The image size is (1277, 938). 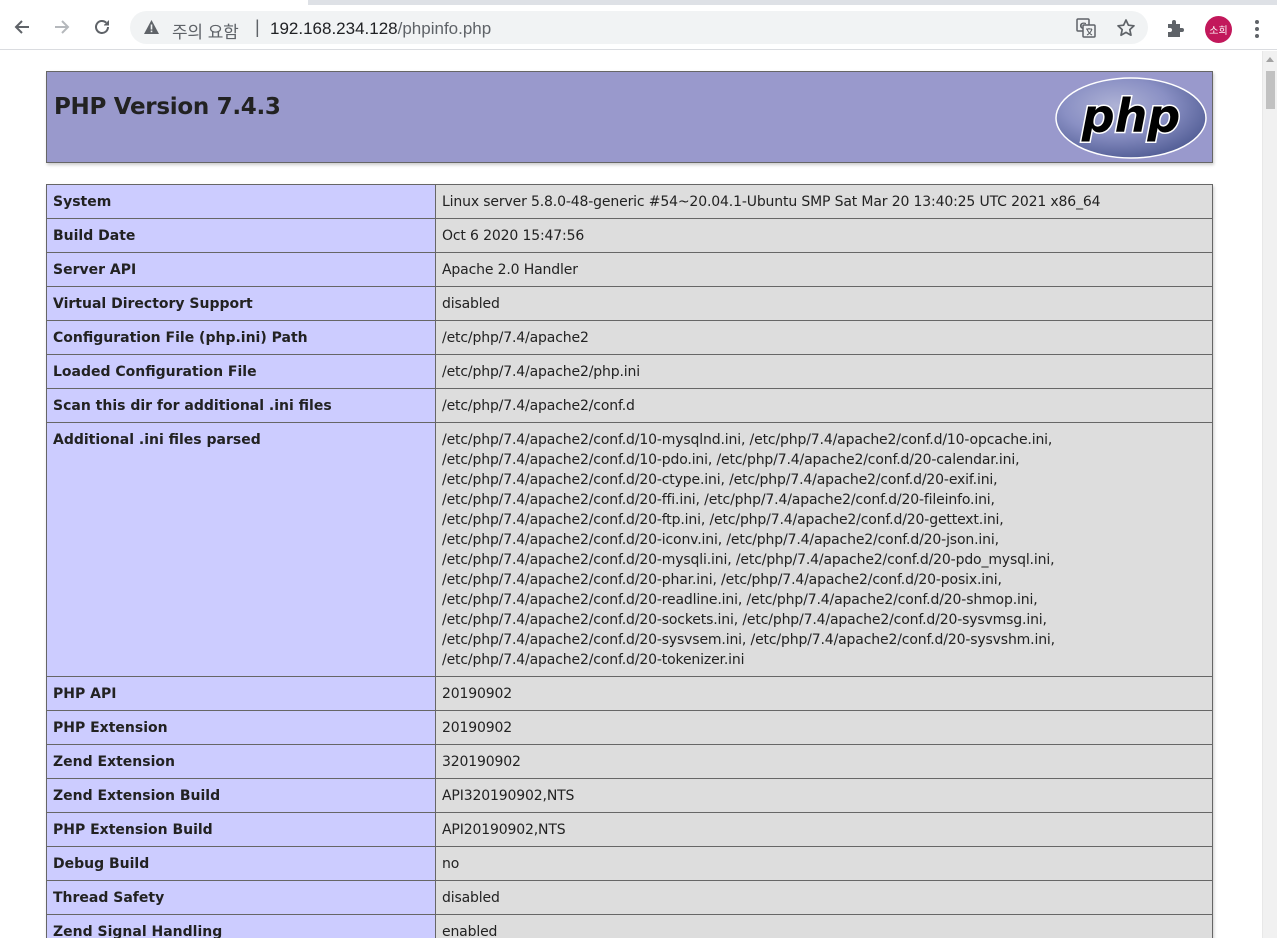 What do you see at coordinates (515, 338) in the screenshot?
I see `info-value-line: /etc/php/7.4/apache2` at bounding box center [515, 338].